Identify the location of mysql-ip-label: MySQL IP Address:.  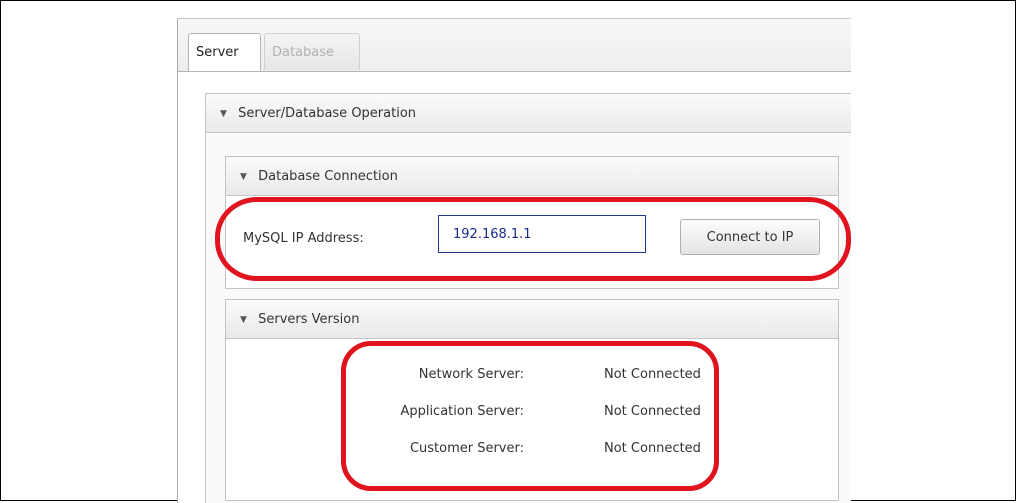
(303, 238).